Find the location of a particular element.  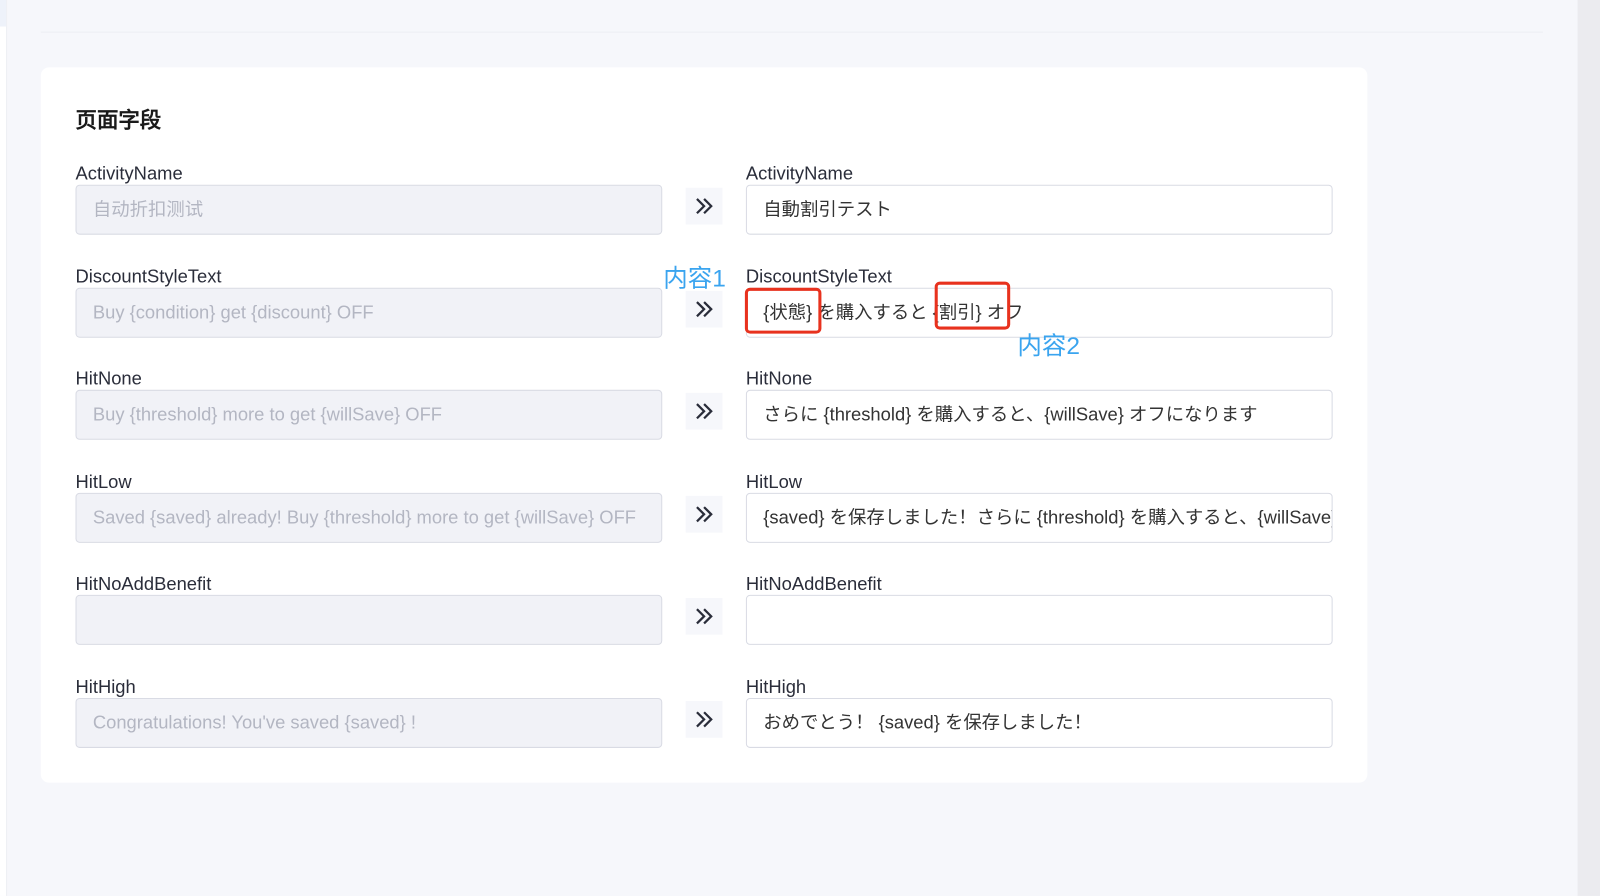

left-sidebar-edge is located at coordinates (4, 448).